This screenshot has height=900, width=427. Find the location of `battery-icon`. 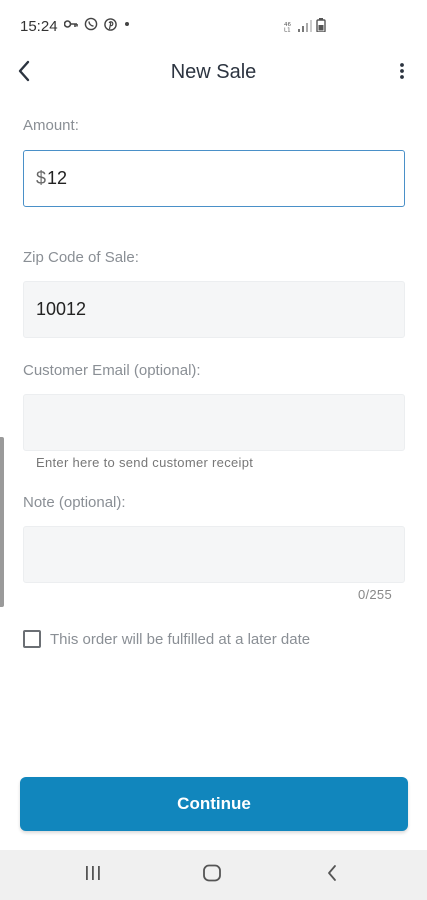

battery-icon is located at coordinates (321, 27).